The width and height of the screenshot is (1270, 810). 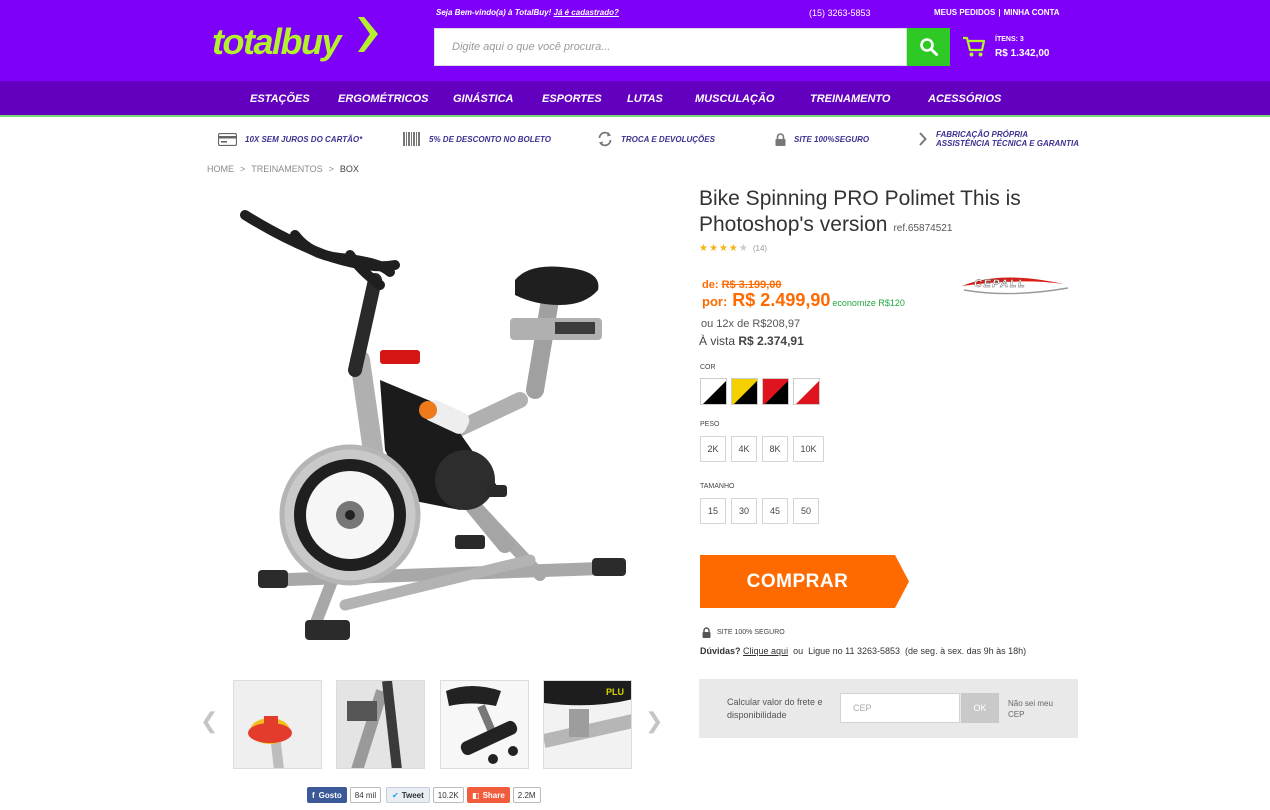 What do you see at coordinates (1007, 143) in the screenshot?
I see `benefit-label-line2: ASSISTÊNCIA TÉCNICA E GARANTIA` at bounding box center [1007, 143].